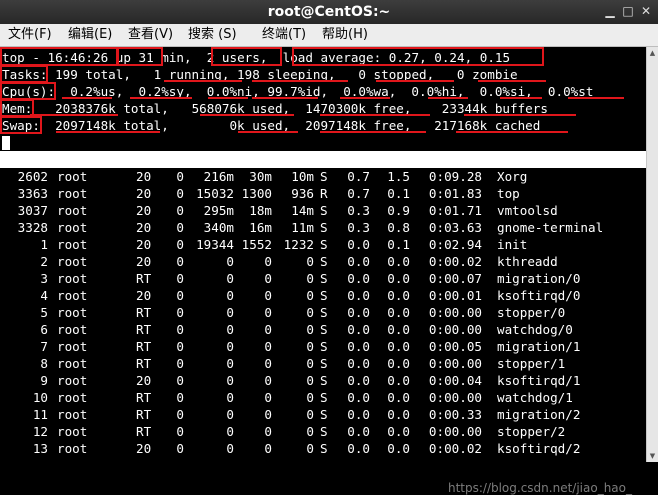 The image size is (658, 495). Describe the element at coordinates (44, 346) in the screenshot. I see `cell-pid: 7` at that location.